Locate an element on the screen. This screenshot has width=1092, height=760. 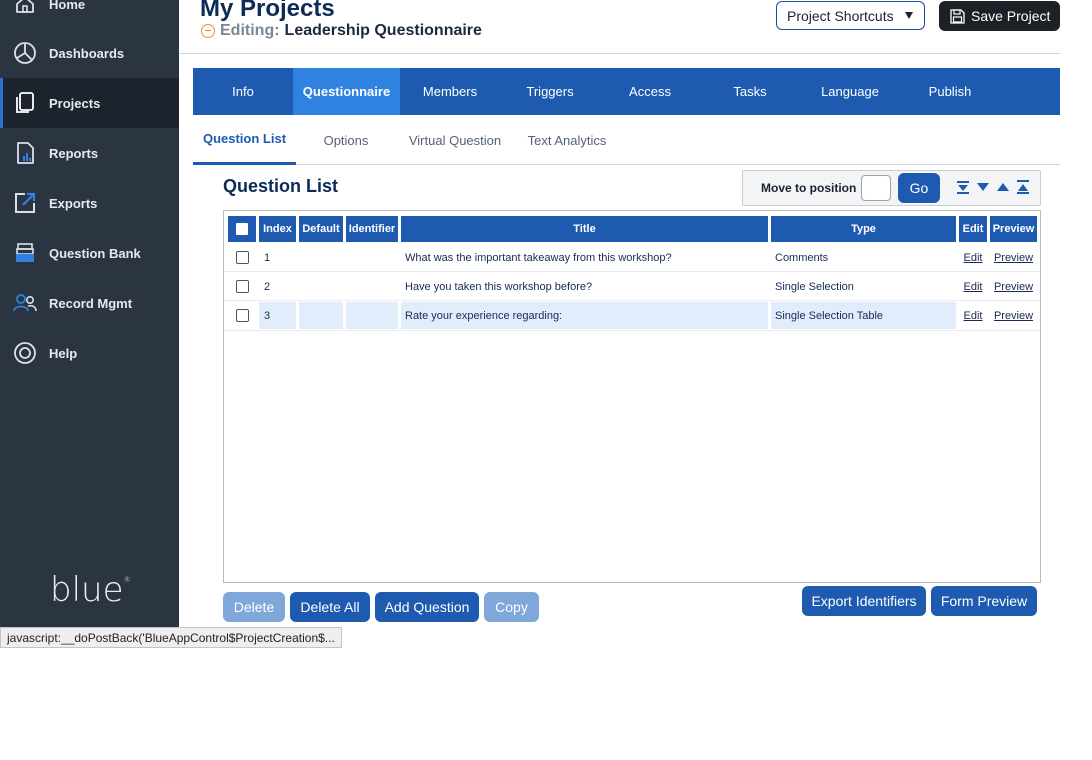
move-up-icon is located at coordinates (1003, 187).